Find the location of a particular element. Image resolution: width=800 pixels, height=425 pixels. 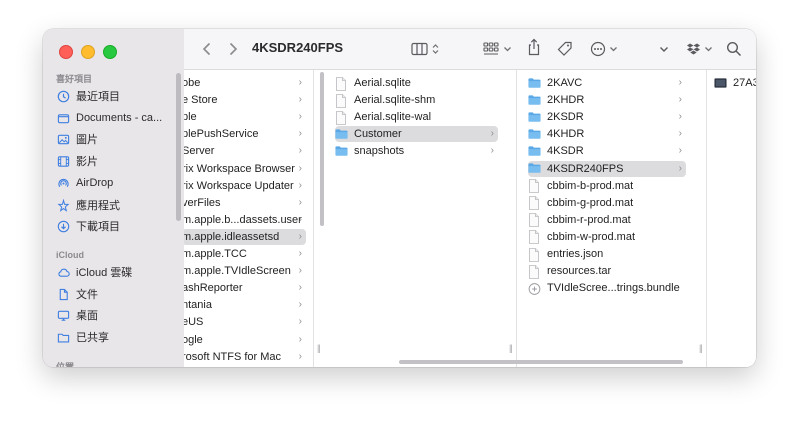

list-item: m.apple.TCC › is located at coordinates (245, 254).